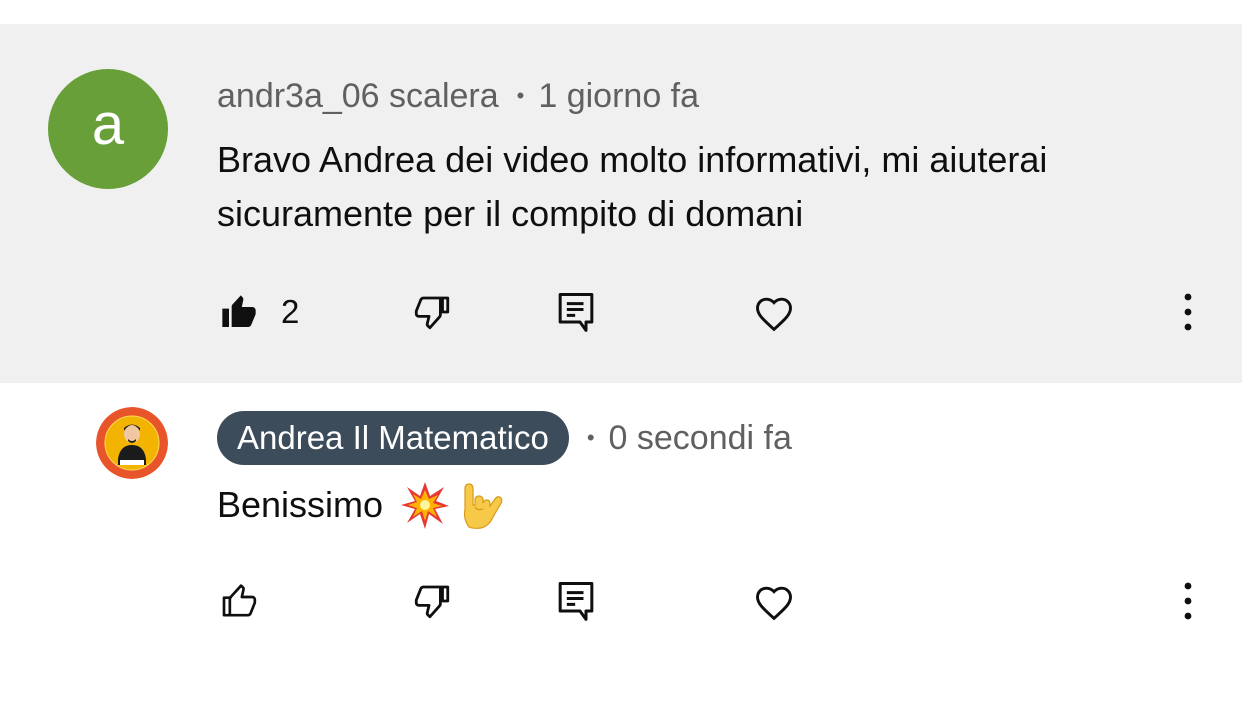  I want to click on sign-of-the-horns-emoji, so click(481, 505).